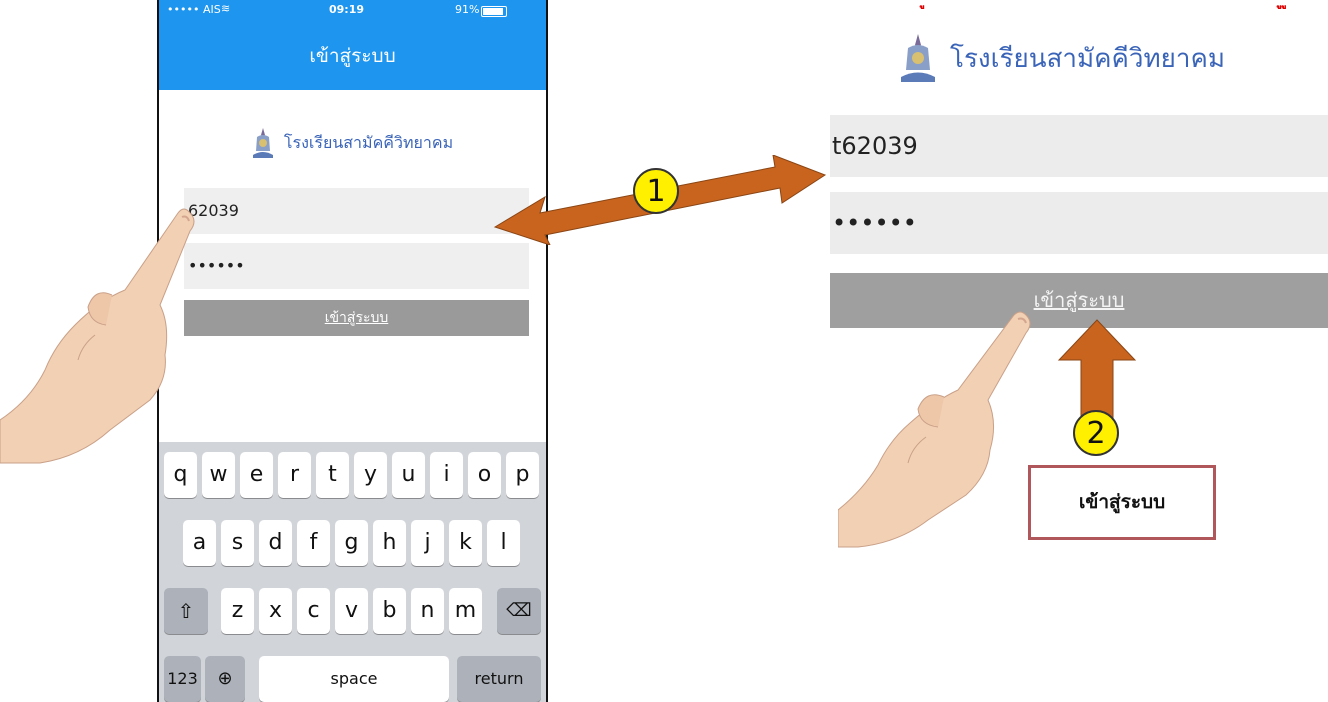 This screenshot has height=702, width=1328. What do you see at coordinates (499, 679) in the screenshot?
I see `return-key: return` at bounding box center [499, 679].